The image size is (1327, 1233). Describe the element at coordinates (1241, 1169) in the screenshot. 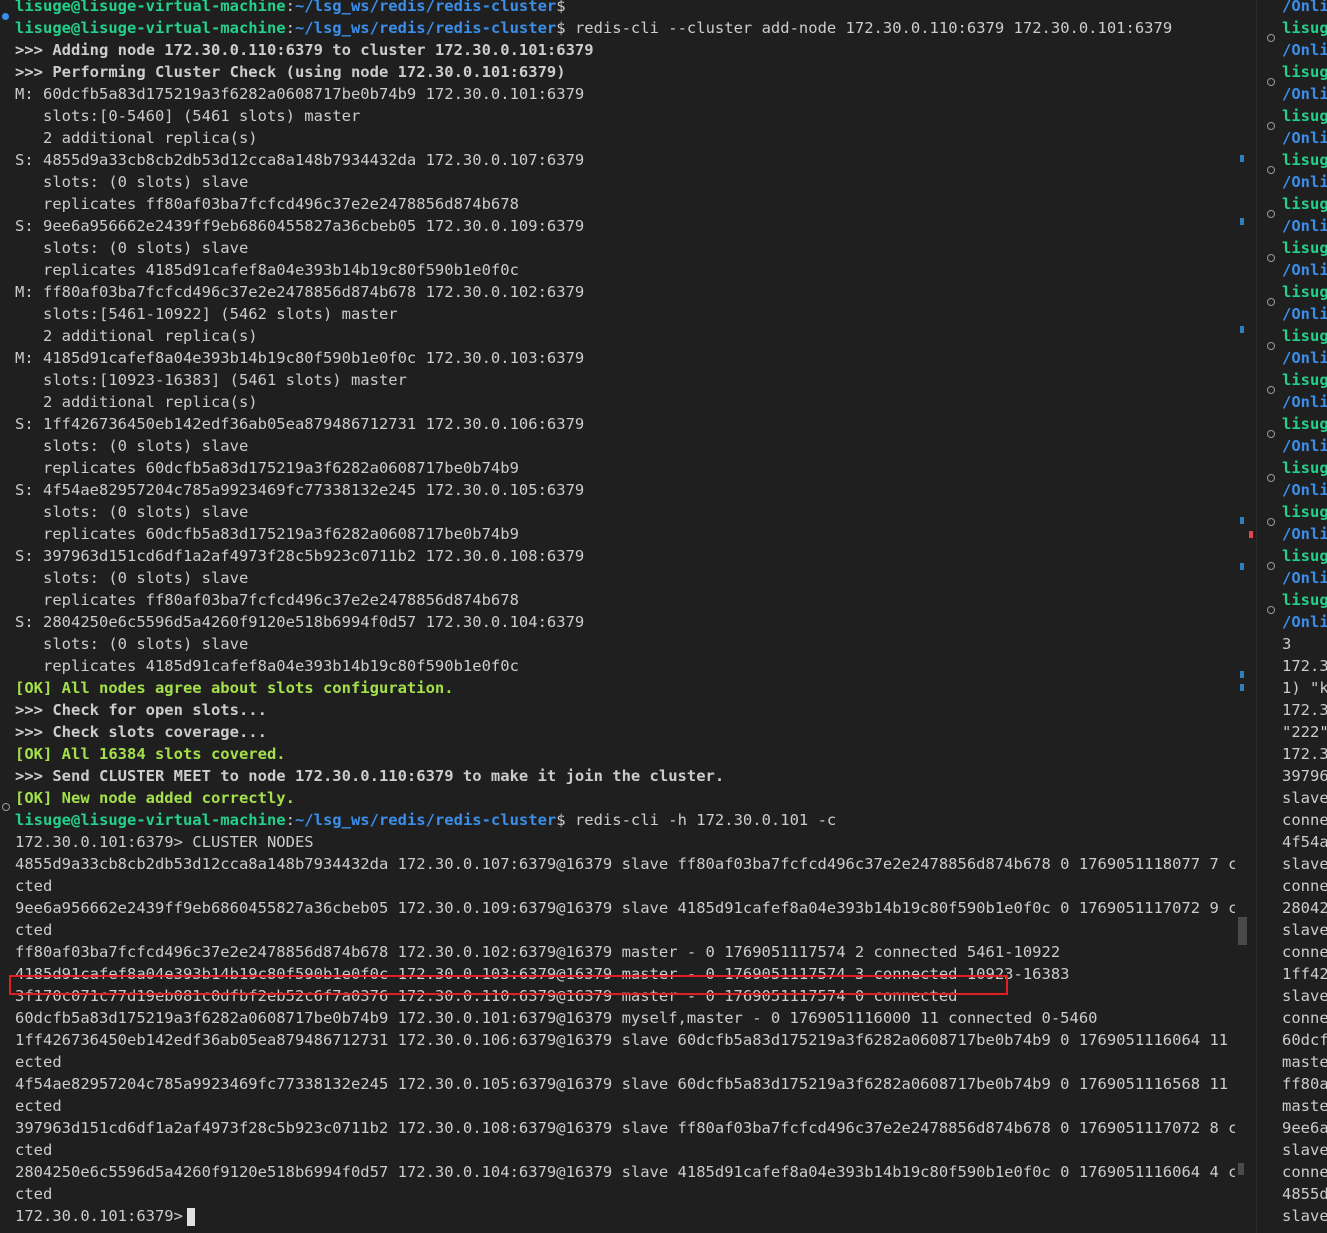

I see `scrollbar-thumb-small` at that location.